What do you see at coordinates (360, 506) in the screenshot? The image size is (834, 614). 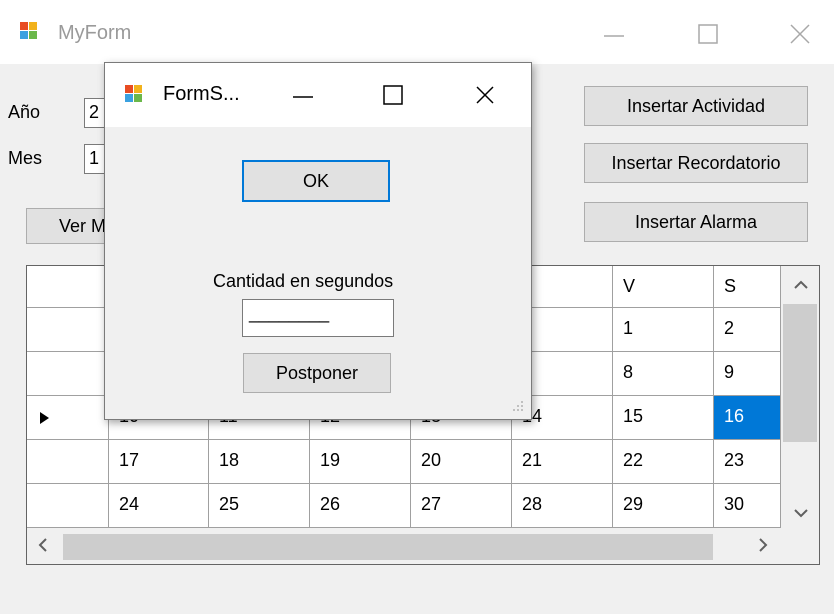 I see `grid-cell: 26` at bounding box center [360, 506].